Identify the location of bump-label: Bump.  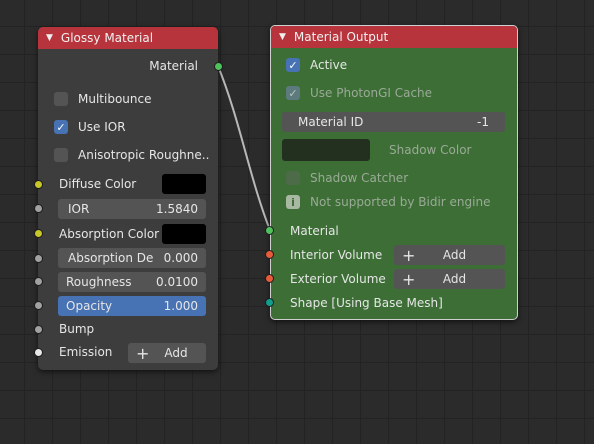
(77, 329).